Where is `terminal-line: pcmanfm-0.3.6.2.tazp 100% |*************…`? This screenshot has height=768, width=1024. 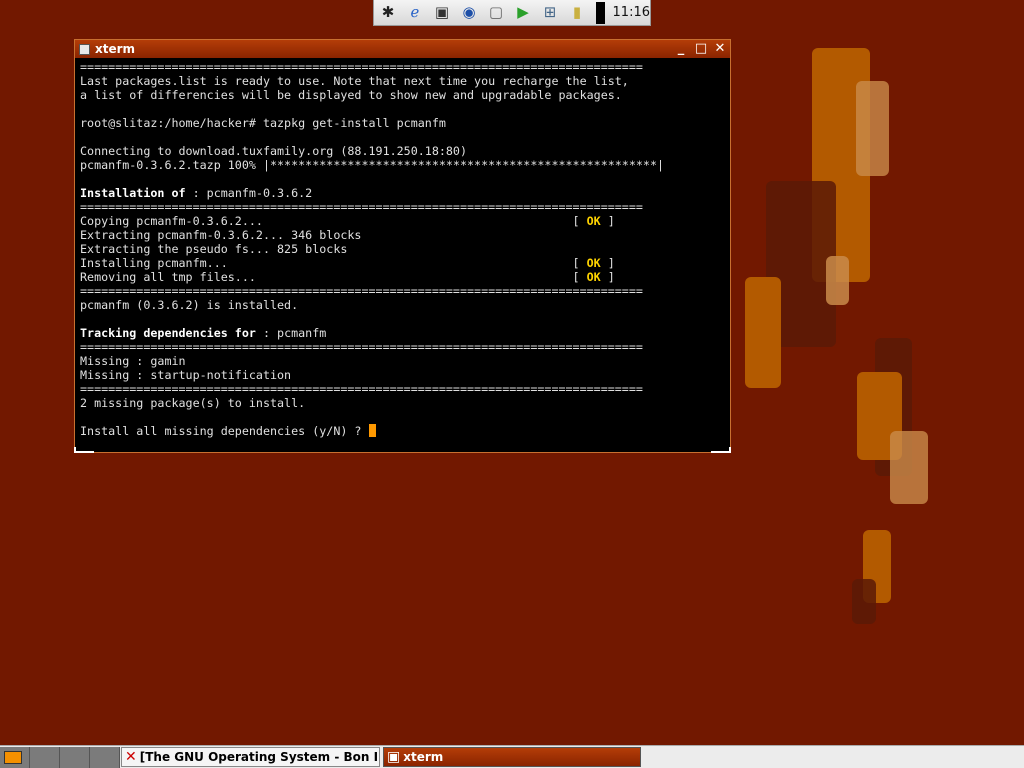
terminal-line: pcmanfm-0.3.6.2.tazp 100% |*************… is located at coordinates (403, 165).